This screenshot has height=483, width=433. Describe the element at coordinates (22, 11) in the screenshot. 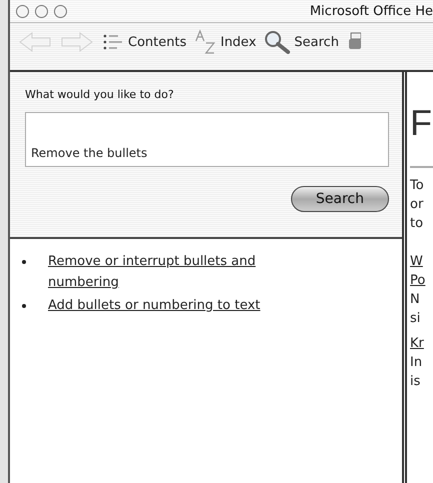

I see `close-button` at that location.